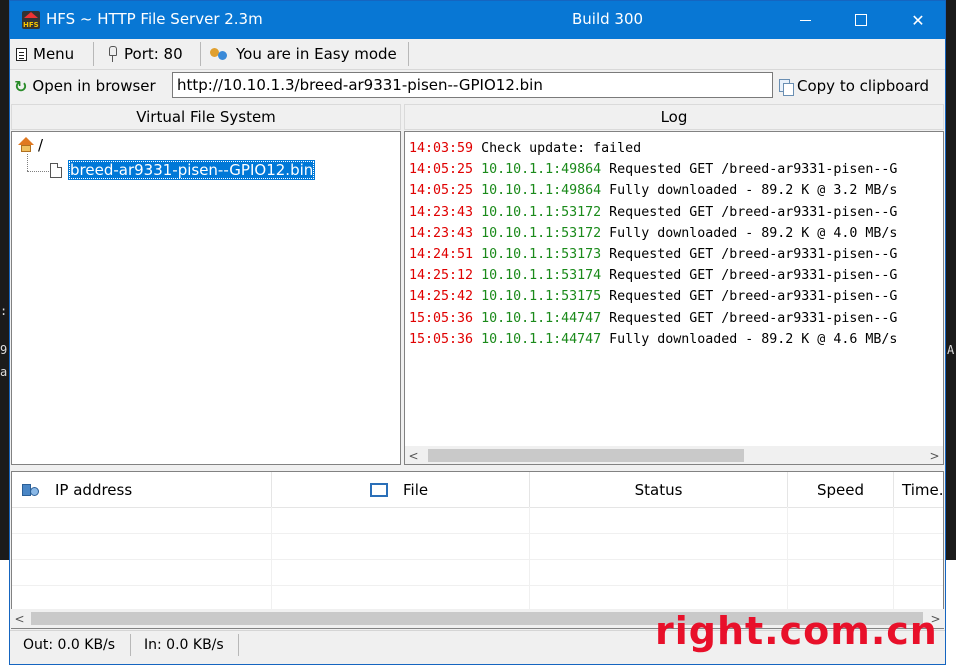 The image size is (956, 665). What do you see at coordinates (54, 54) in the screenshot?
I see `menu-label: Menu` at bounding box center [54, 54].